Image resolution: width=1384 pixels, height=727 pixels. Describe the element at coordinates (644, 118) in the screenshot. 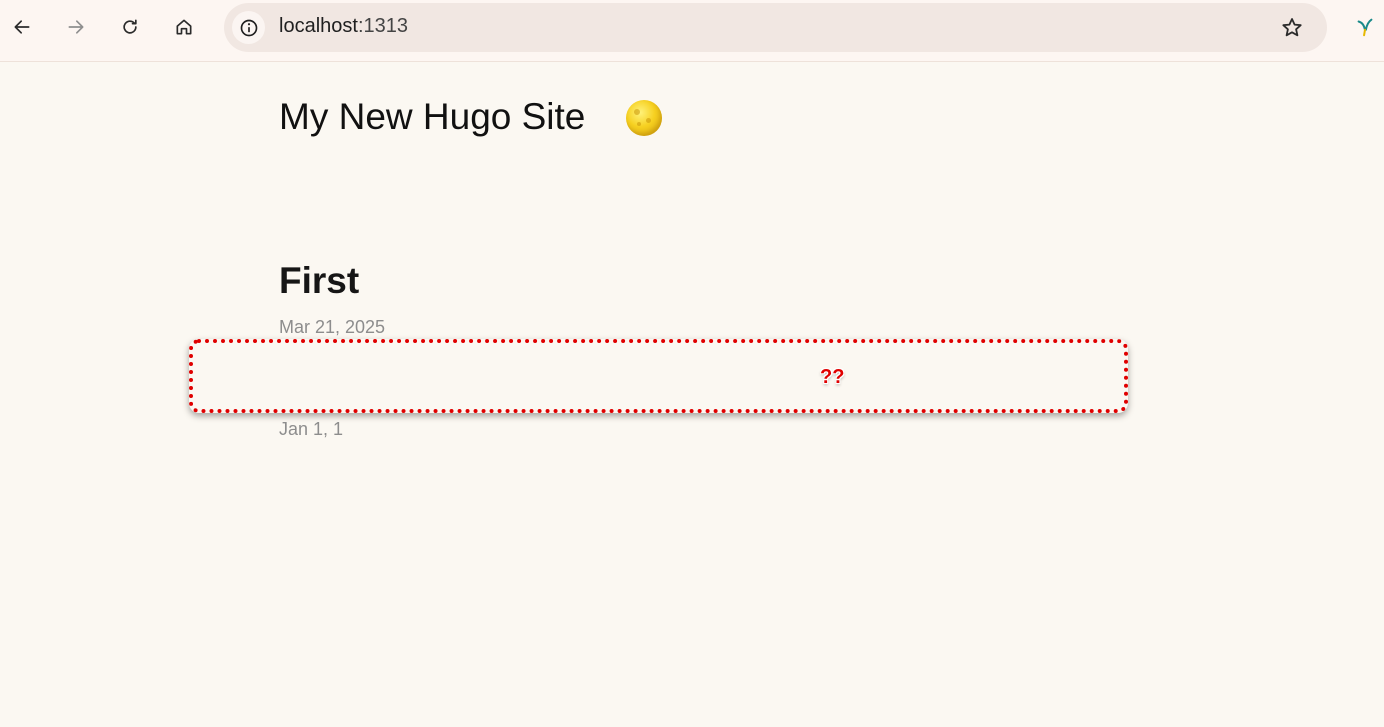

I see `moon-icon` at that location.